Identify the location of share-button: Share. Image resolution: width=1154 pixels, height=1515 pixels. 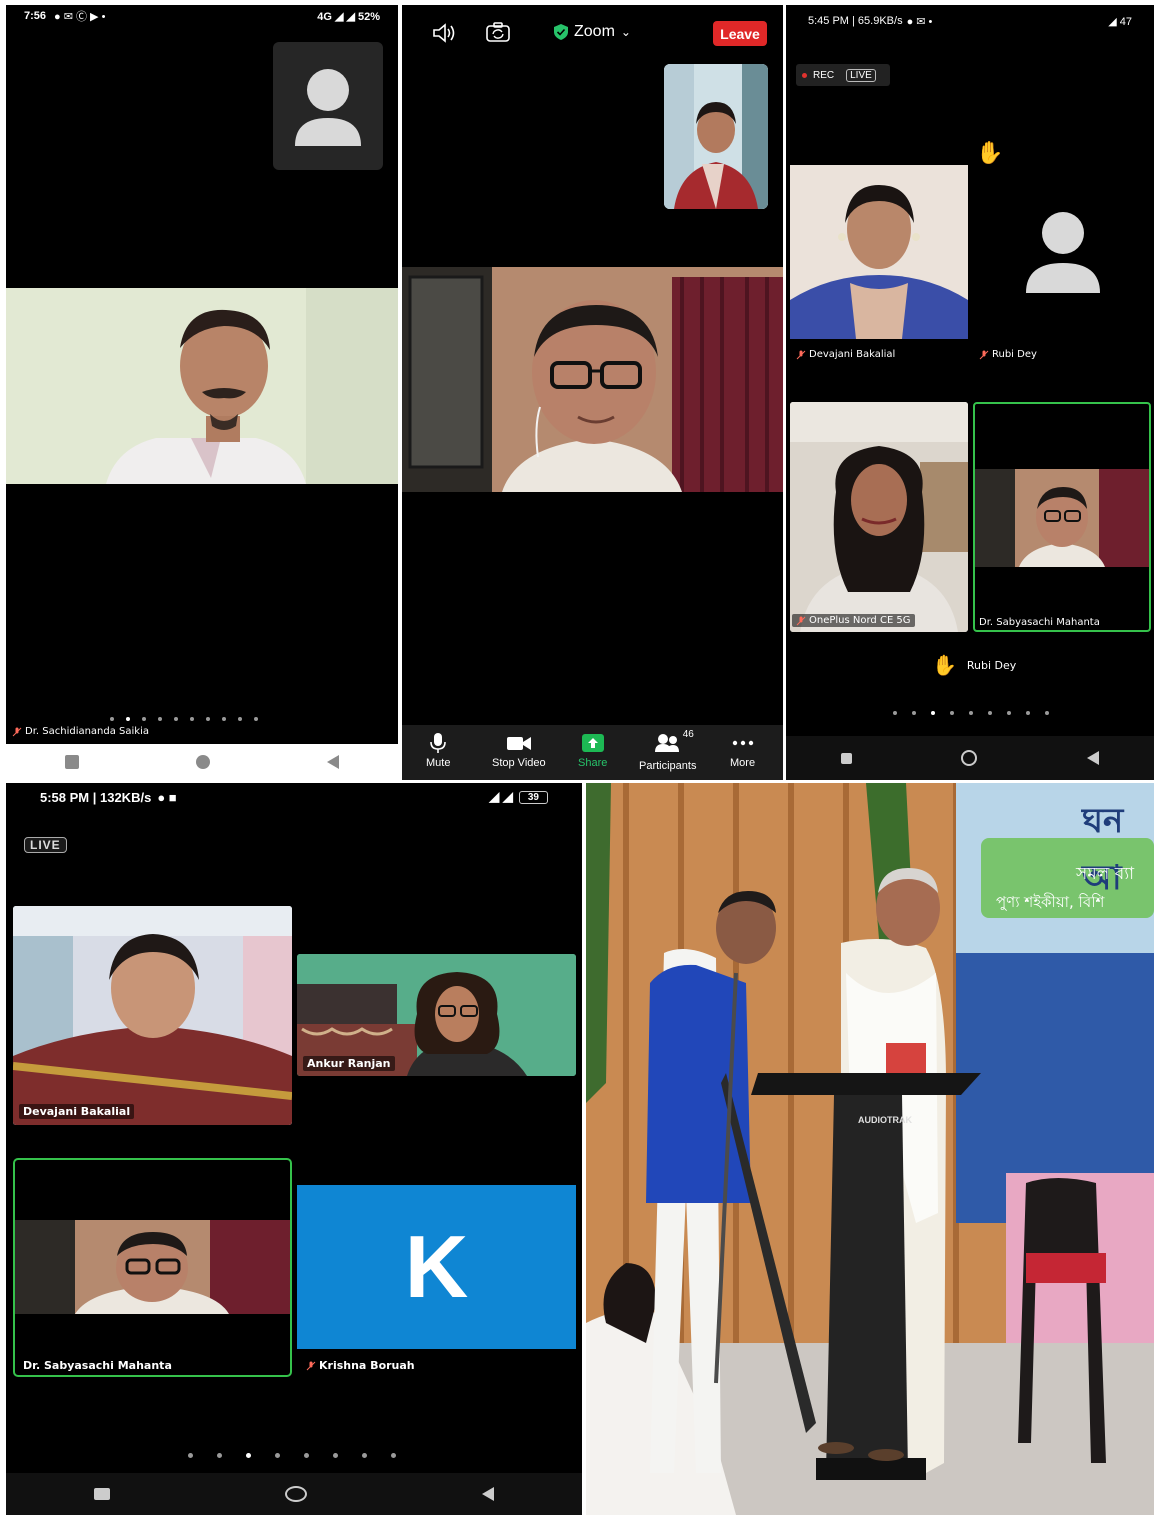
(592, 751).